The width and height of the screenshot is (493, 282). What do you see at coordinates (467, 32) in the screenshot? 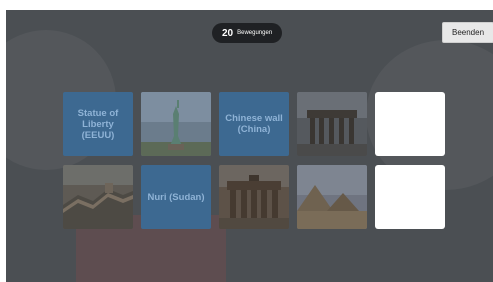
I see `quit-button: Beenden` at bounding box center [467, 32].